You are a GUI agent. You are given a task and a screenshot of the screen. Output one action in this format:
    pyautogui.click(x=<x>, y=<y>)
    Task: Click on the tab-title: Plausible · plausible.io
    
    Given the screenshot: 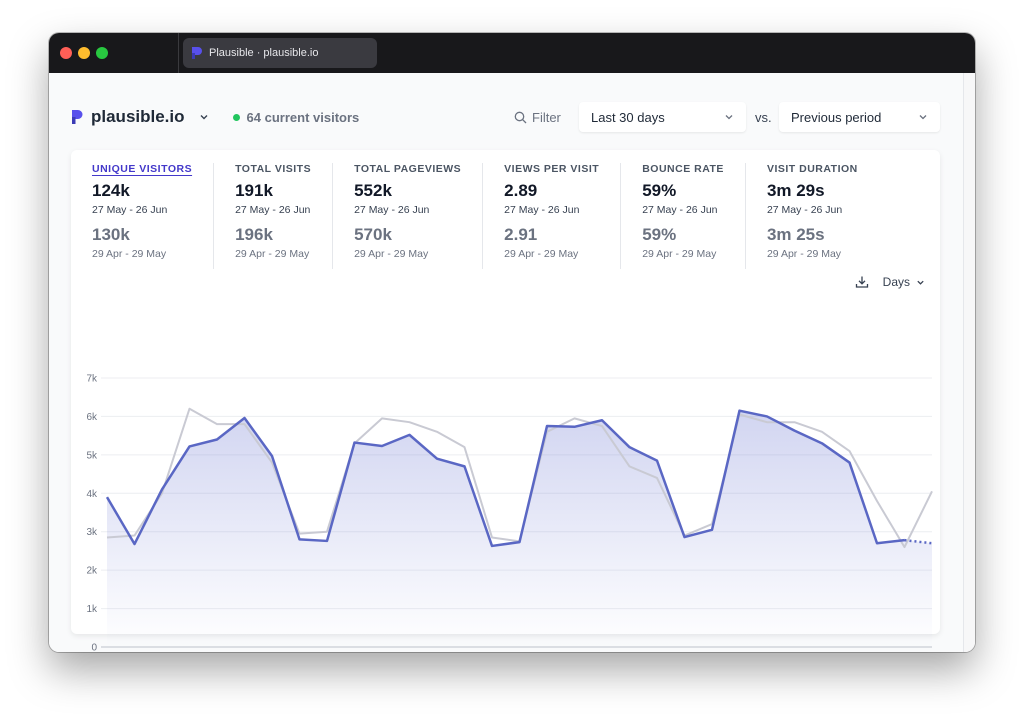 What is the action you would take?
    pyautogui.click(x=264, y=53)
    